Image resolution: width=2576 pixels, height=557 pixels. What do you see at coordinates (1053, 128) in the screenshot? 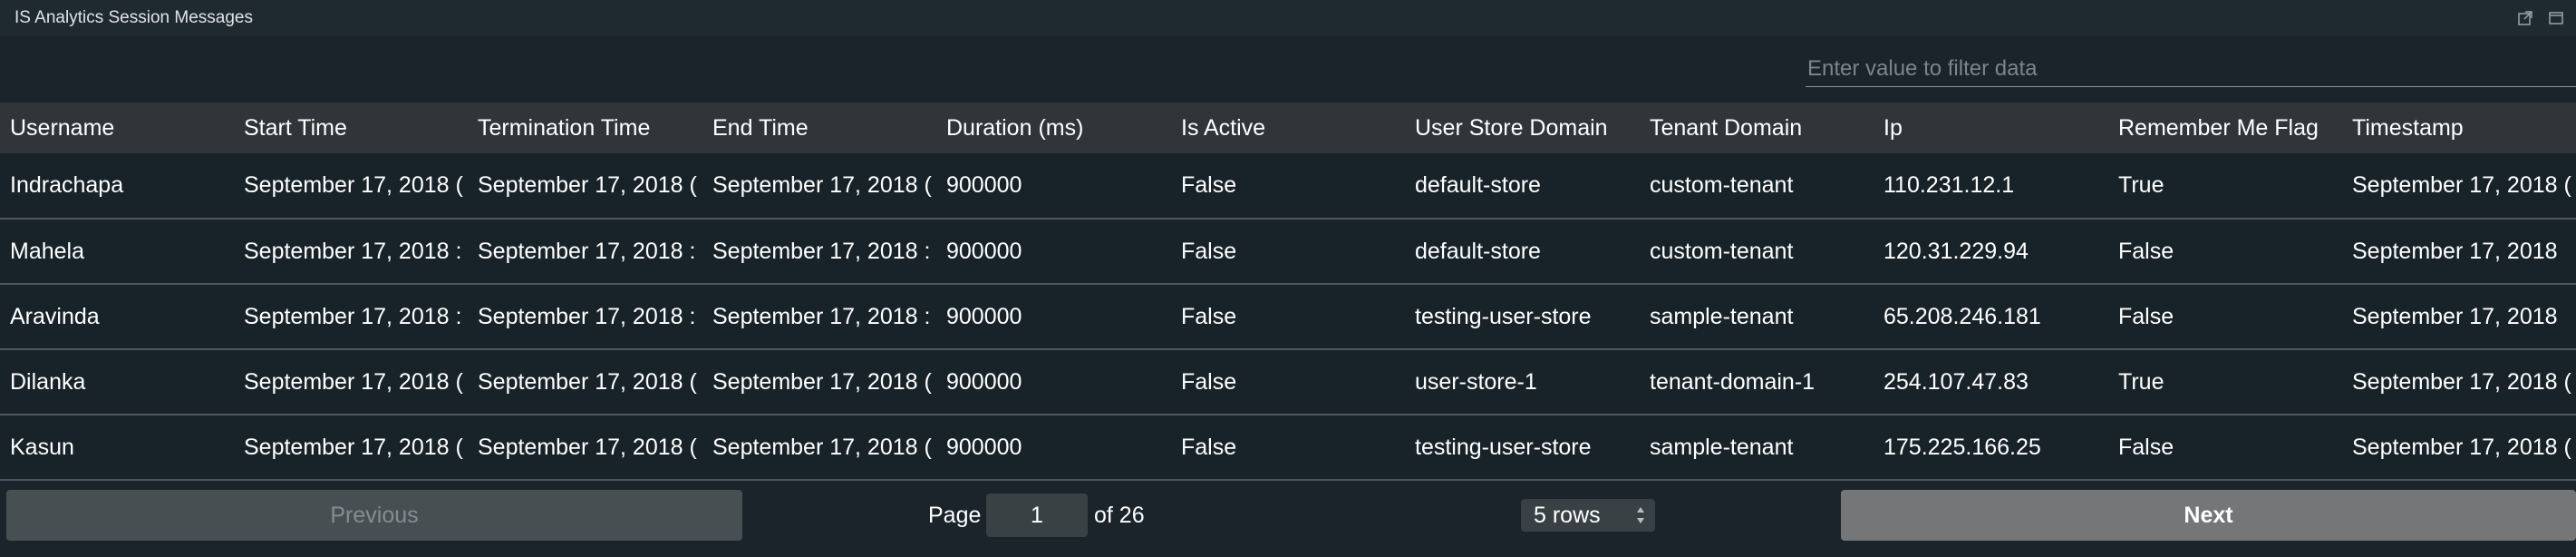
I see `column-header-duration: Duration (ms)` at bounding box center [1053, 128].